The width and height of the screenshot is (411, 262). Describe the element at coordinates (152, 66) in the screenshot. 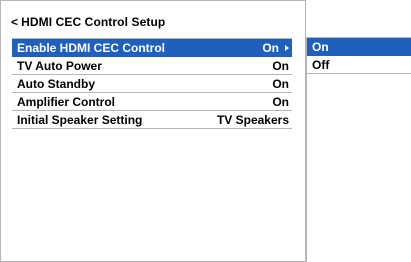

I see `menu-item-tv-auto-power: TV Auto Power On` at that location.